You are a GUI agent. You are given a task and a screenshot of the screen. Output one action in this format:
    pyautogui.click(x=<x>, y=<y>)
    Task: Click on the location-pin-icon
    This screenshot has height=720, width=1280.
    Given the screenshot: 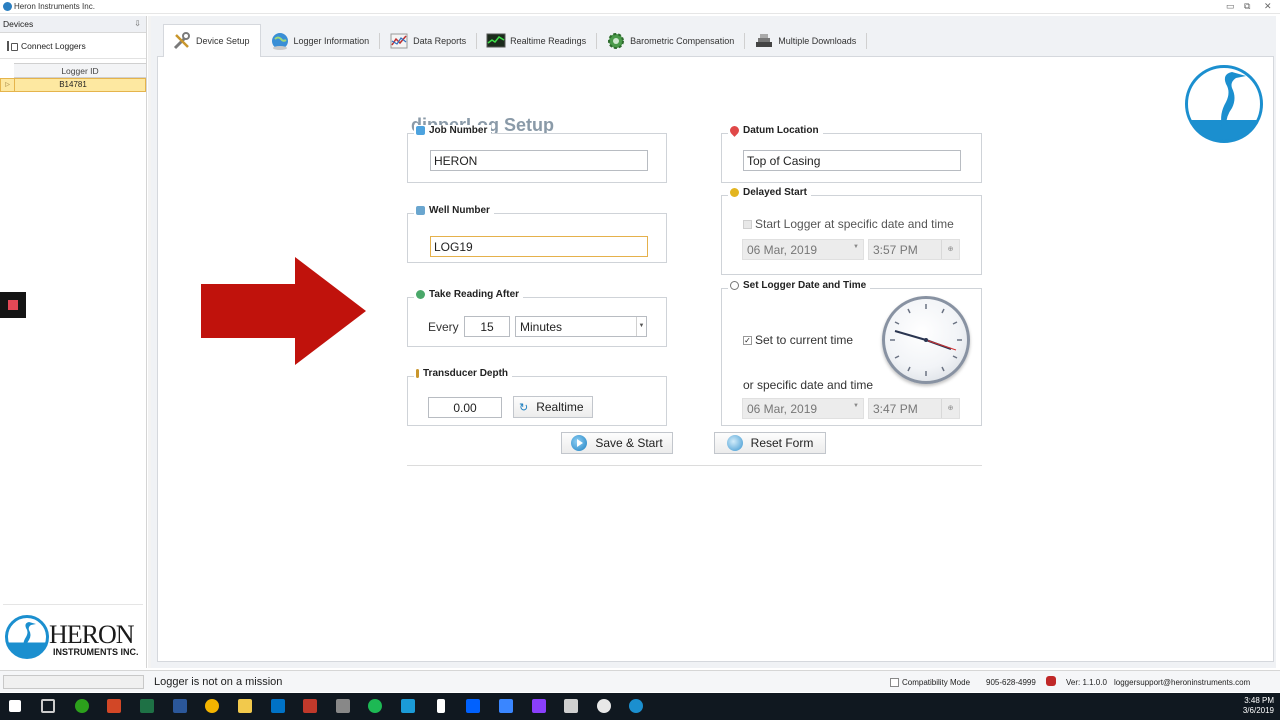 What is the action you would take?
    pyautogui.click(x=734, y=130)
    